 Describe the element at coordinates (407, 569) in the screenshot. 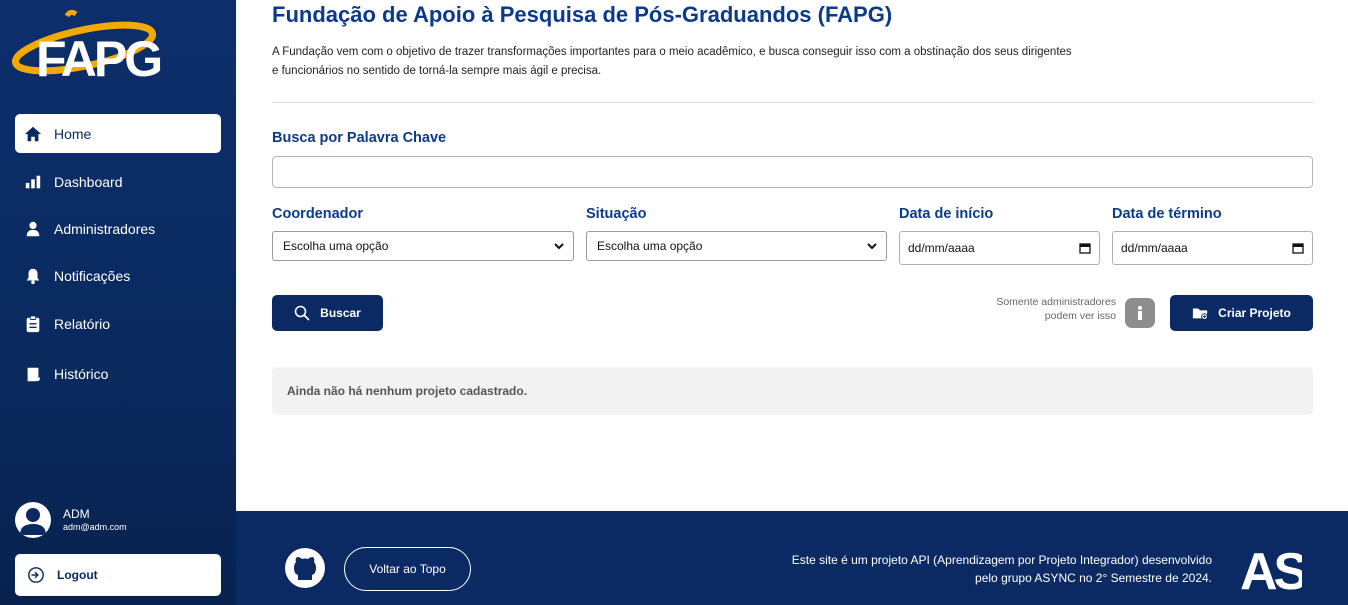

I see `back-to-top-button: Voltar ao Topo` at that location.